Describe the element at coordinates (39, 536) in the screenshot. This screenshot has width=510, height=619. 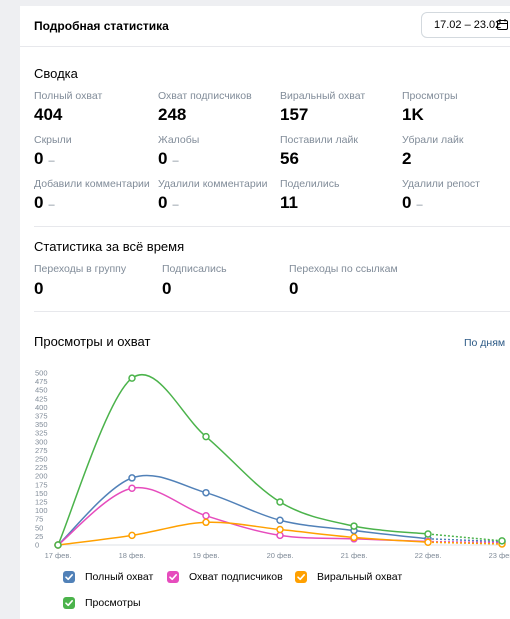
I see `y-tick-label: 25` at that location.